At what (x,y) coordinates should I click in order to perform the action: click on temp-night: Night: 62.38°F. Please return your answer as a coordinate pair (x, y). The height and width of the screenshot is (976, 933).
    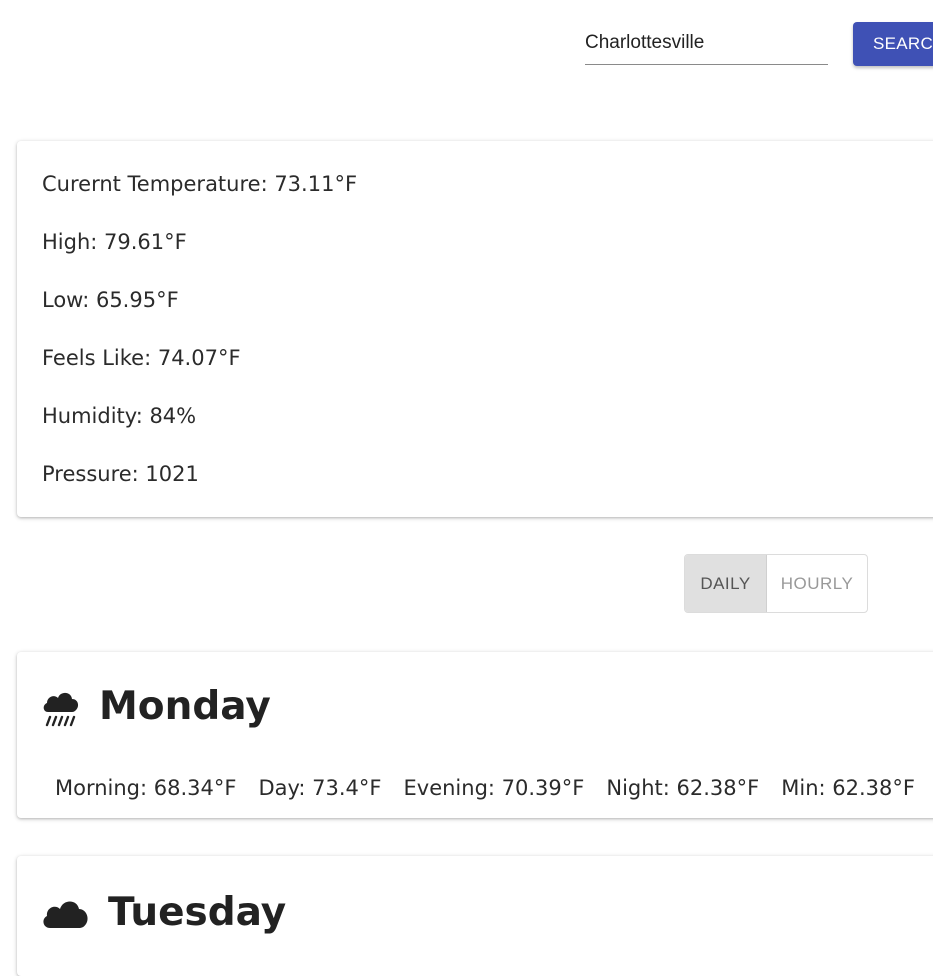
    Looking at the image, I should click on (683, 788).